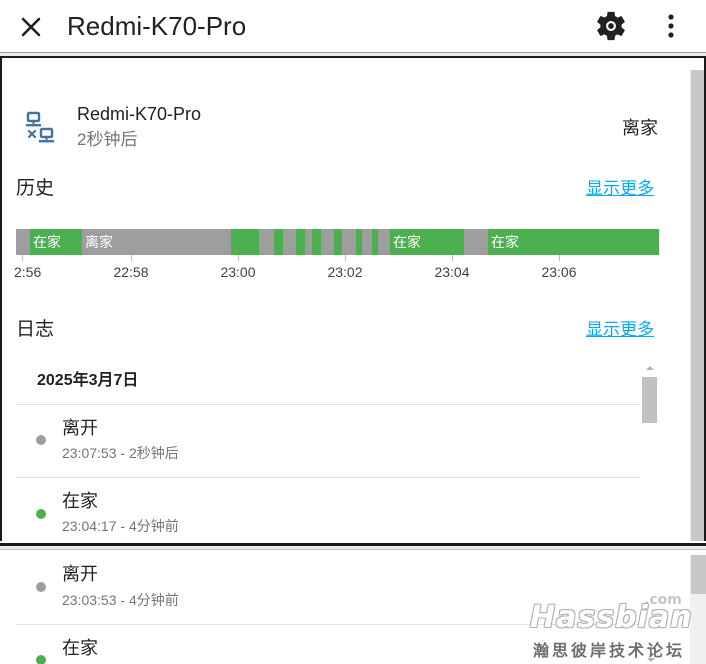 This screenshot has width=706, height=664. Describe the element at coordinates (31, 27) in the screenshot. I see `close-icon` at that location.